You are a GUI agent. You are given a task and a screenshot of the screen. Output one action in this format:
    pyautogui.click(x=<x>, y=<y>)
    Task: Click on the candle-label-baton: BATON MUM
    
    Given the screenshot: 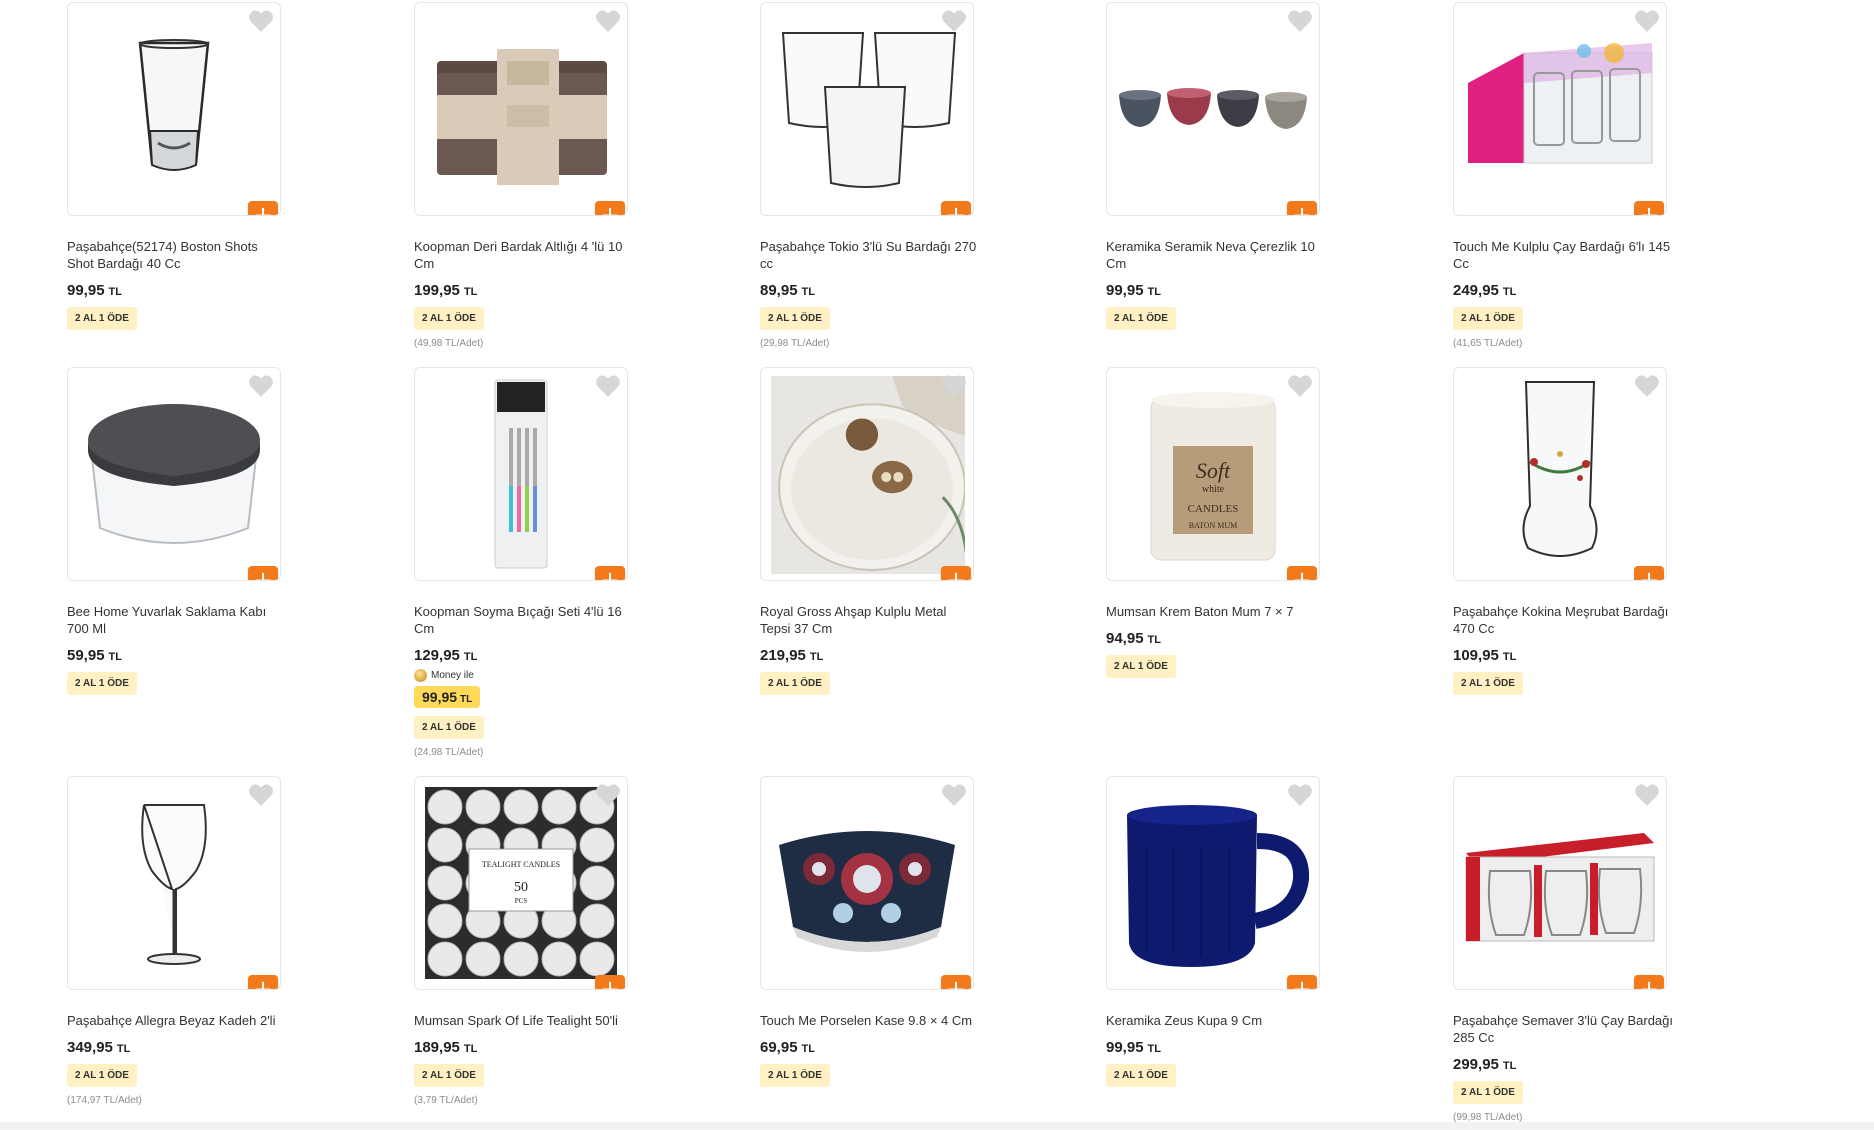 What is the action you would take?
    pyautogui.click(x=1213, y=525)
    